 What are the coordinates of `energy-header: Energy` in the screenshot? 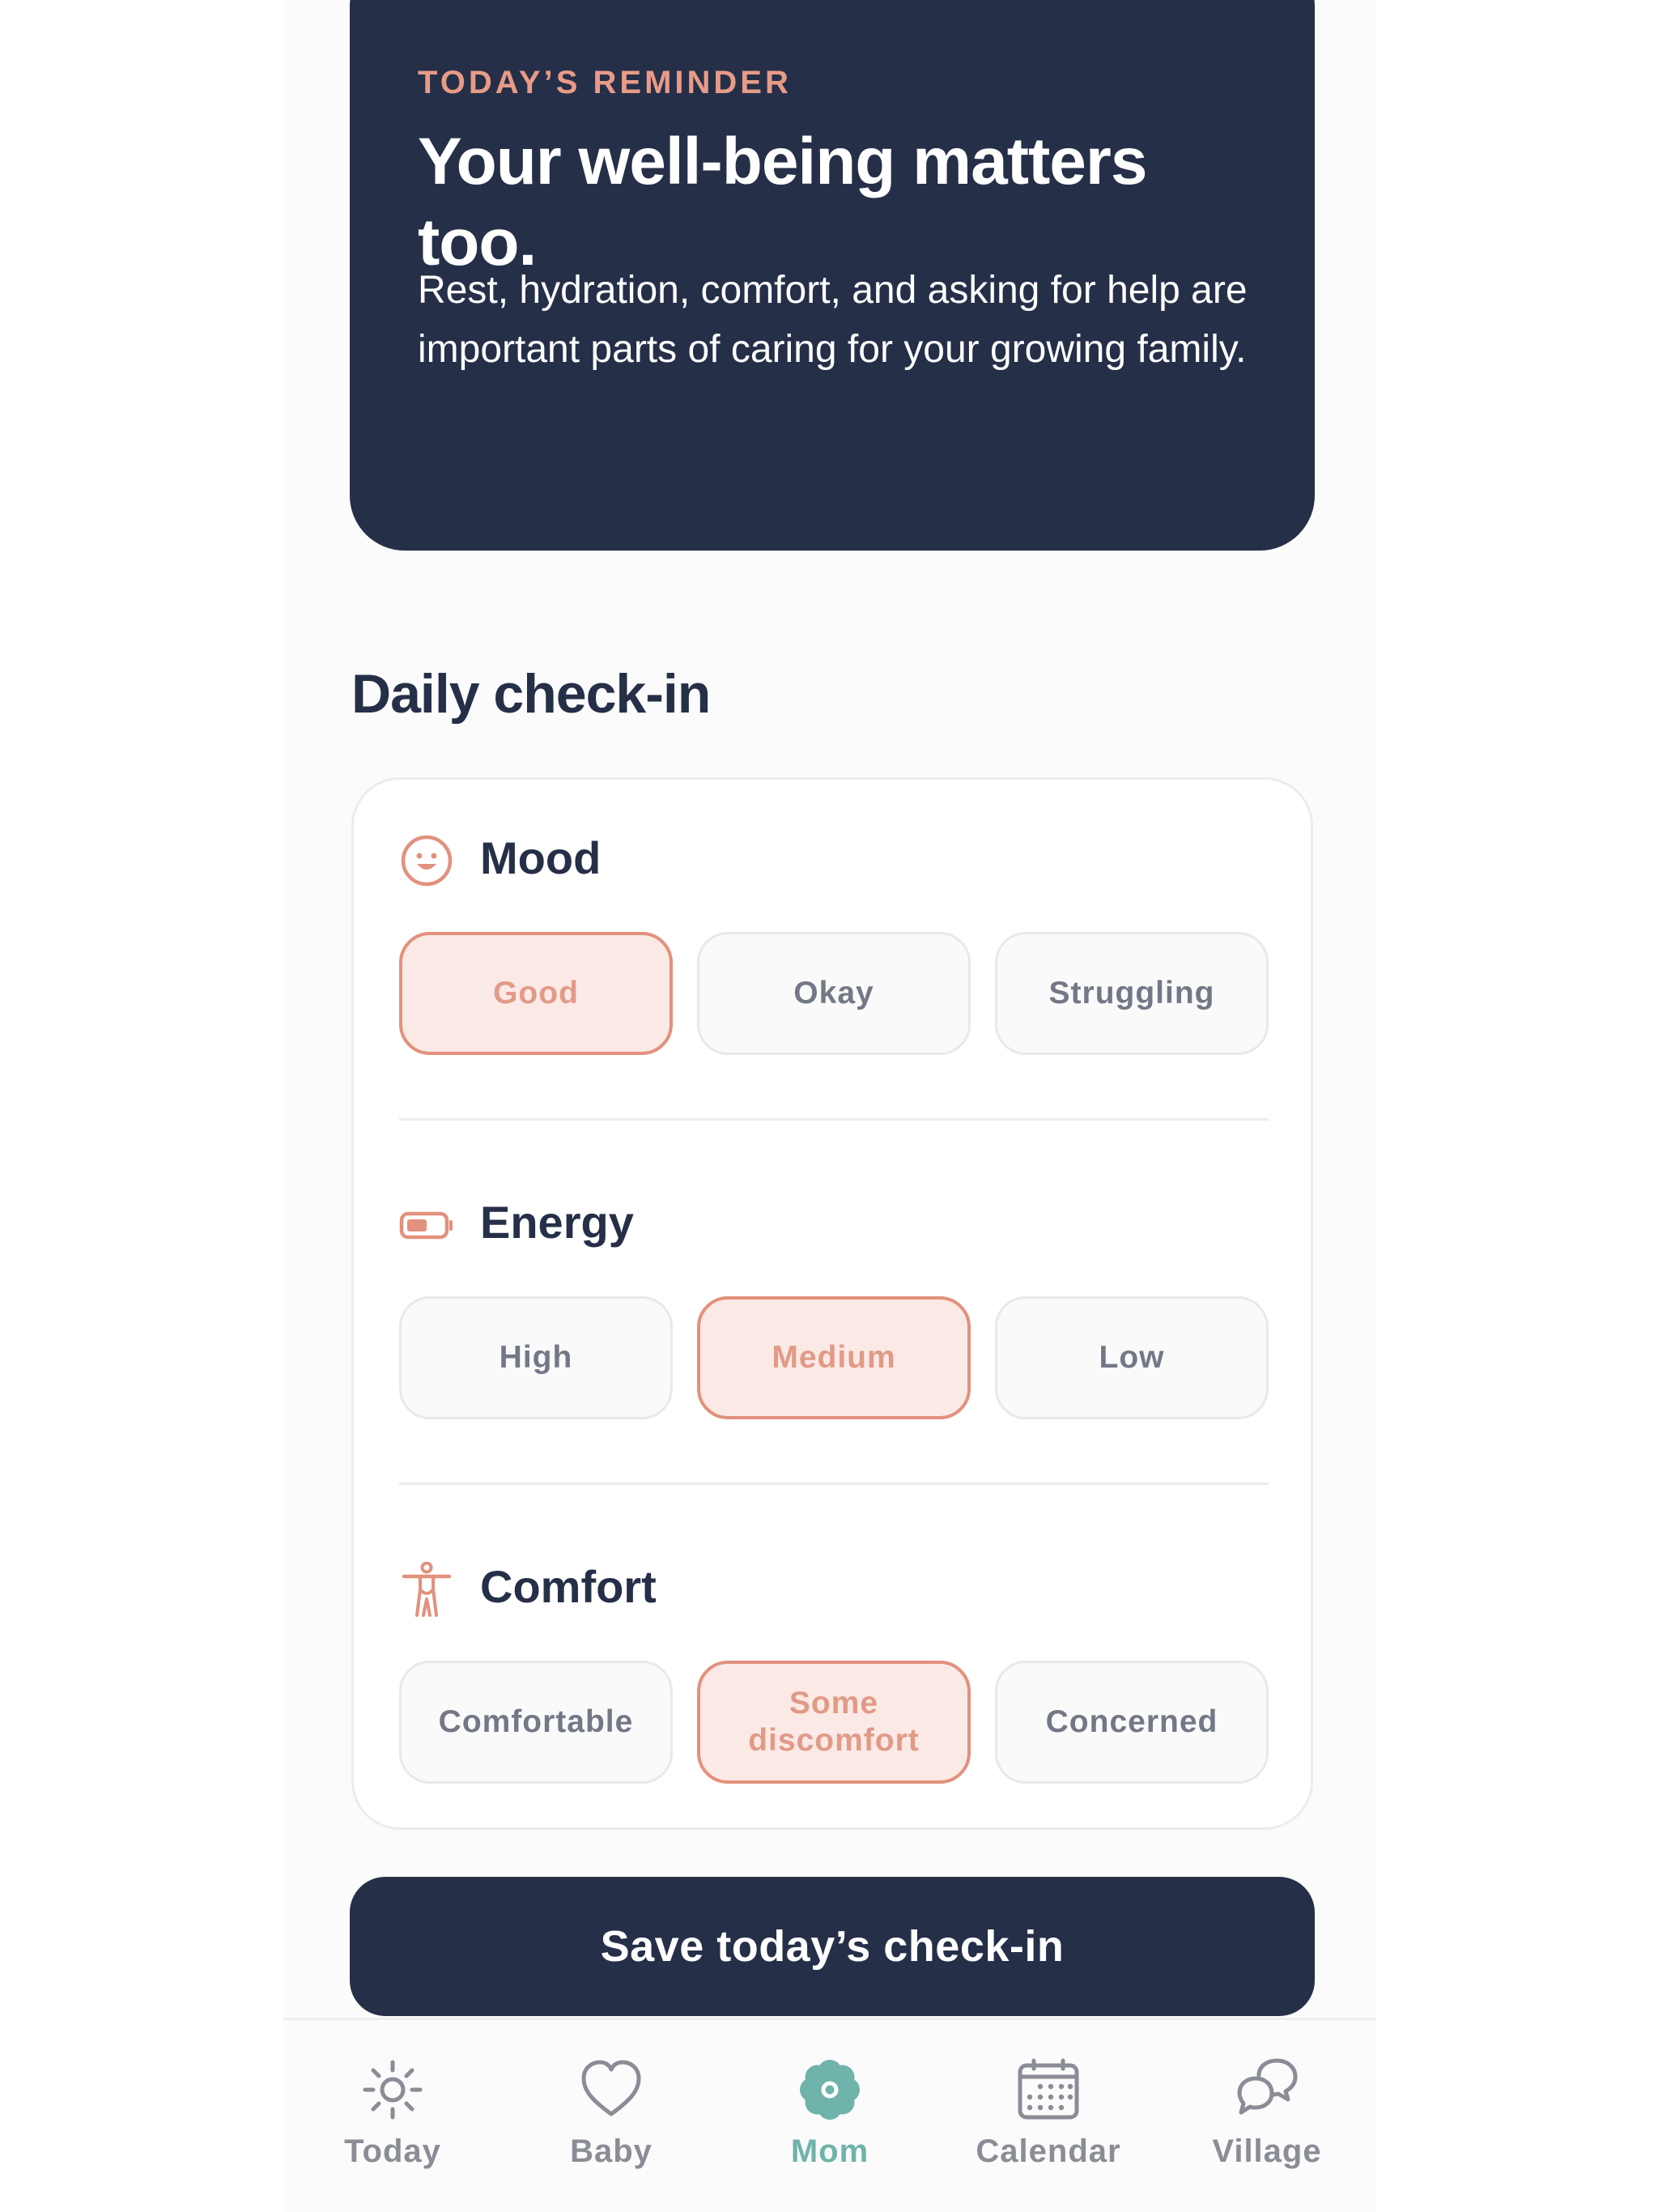 It's located at (834, 1223).